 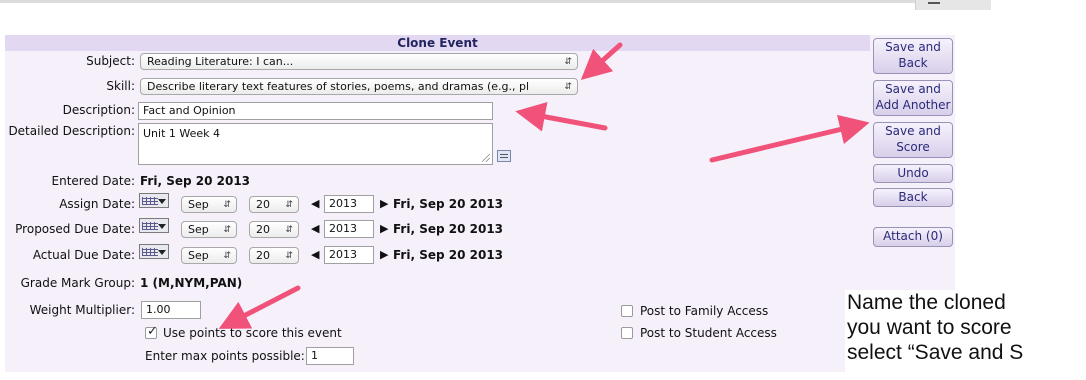 What do you see at coordinates (929, 327) in the screenshot?
I see `annotation-line2: you want to score` at bounding box center [929, 327].